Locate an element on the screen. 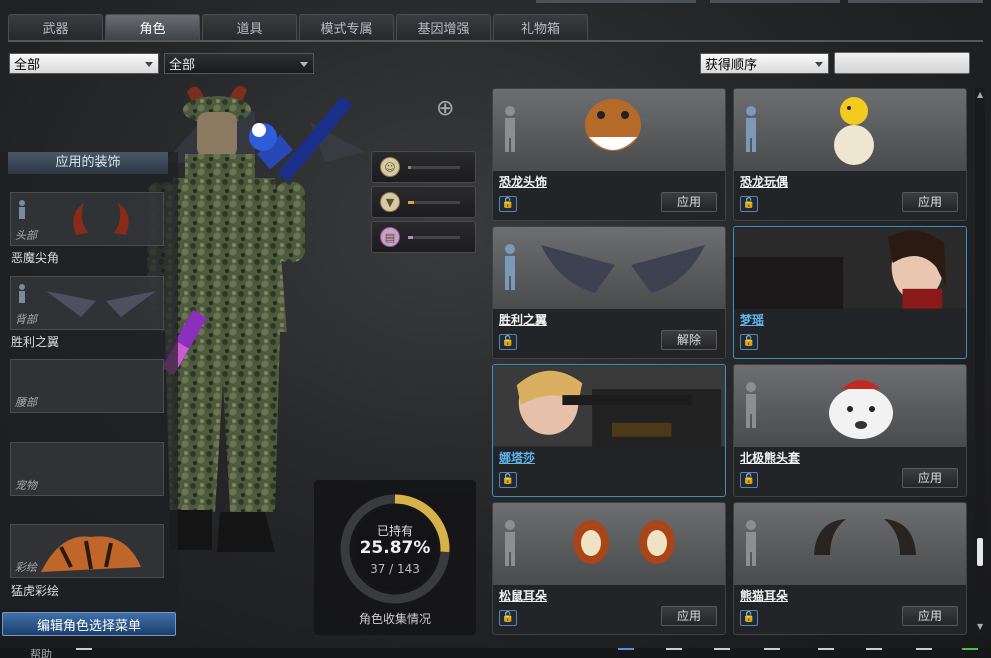  item-name: 梦瑶 is located at coordinates (752, 319).